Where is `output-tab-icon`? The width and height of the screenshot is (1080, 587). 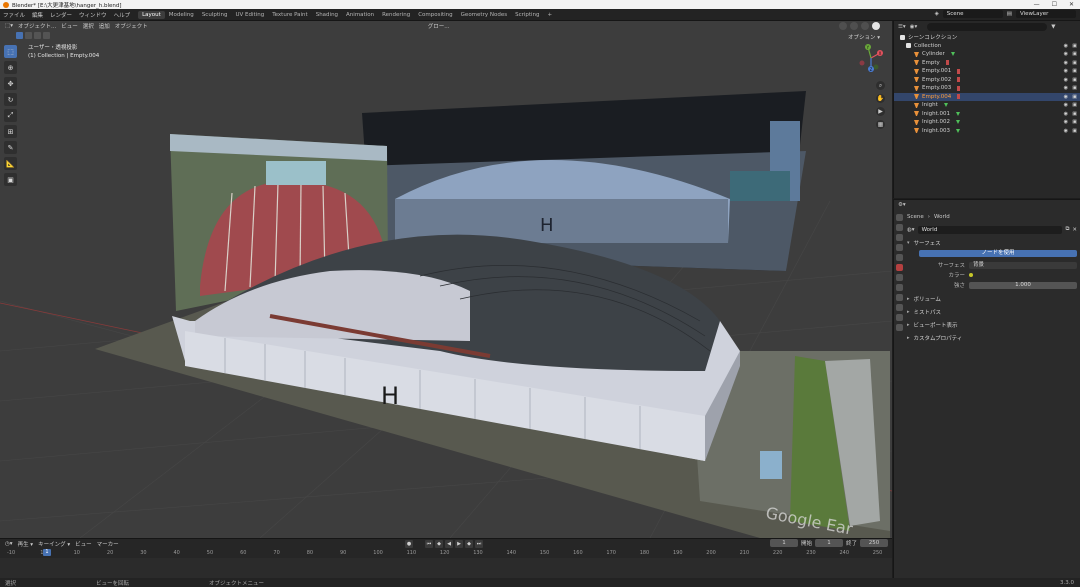
output-tab-icon is located at coordinates (899, 237).